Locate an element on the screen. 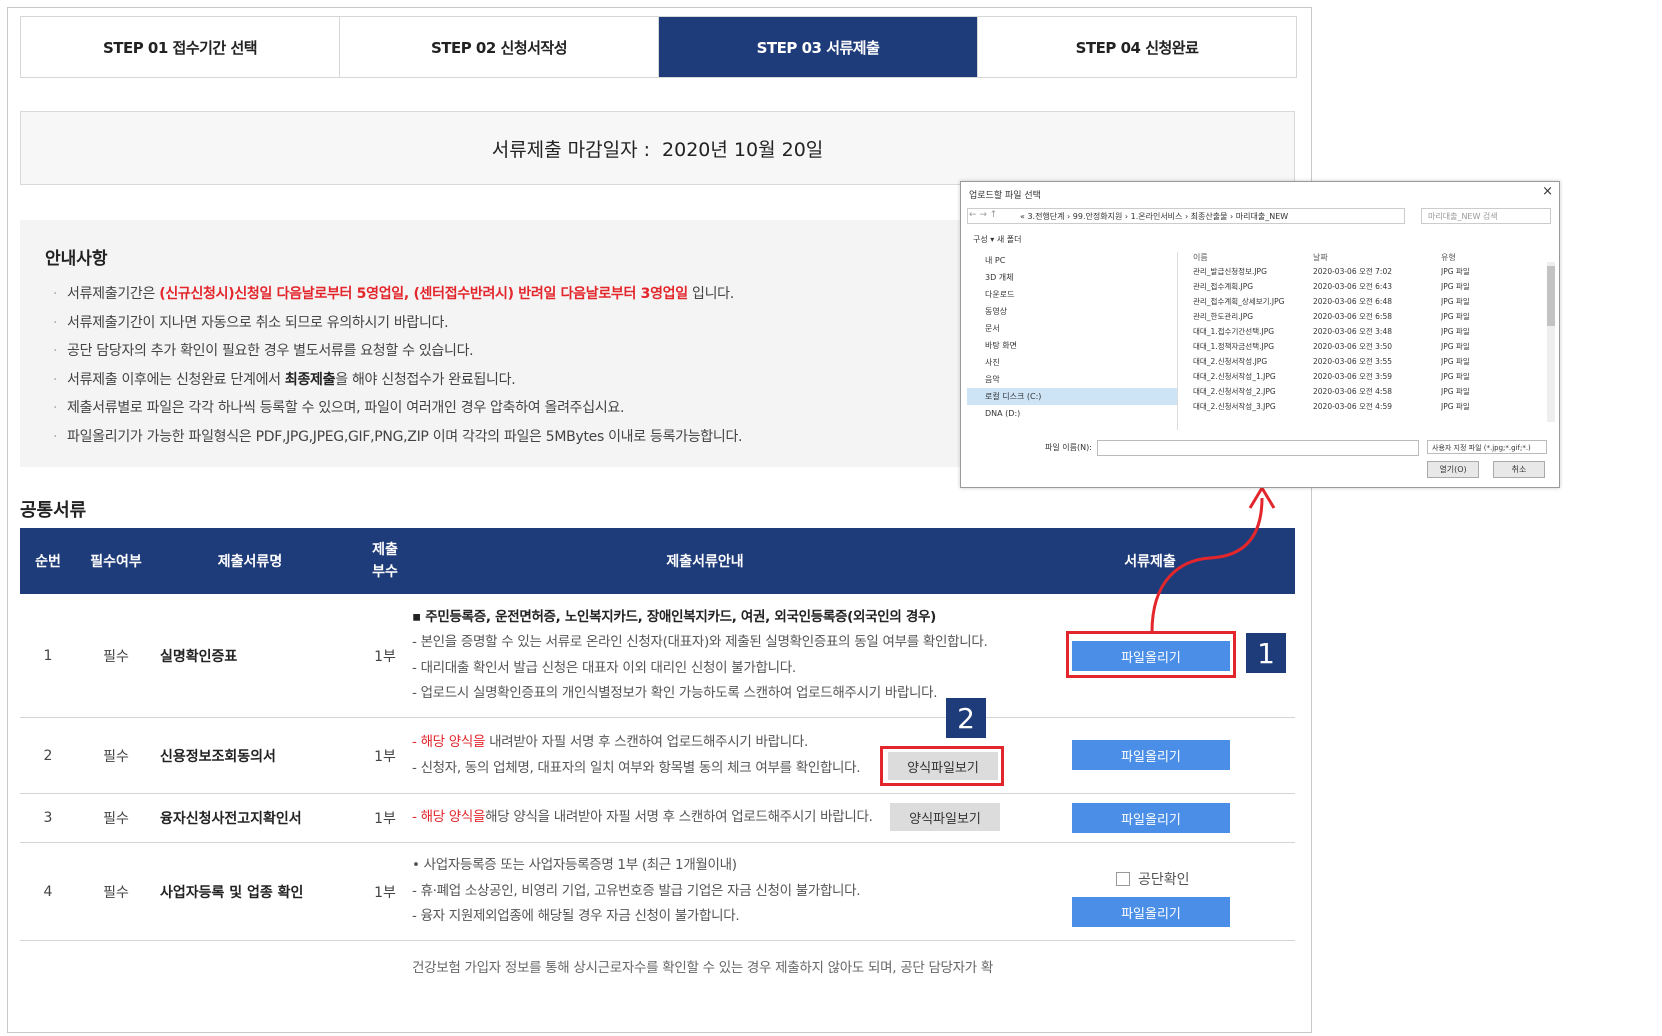 Image resolution: width=1662 pixels, height=1036 pixels. file-name: 관리_한도관리.JPG is located at coordinates (1223, 316).